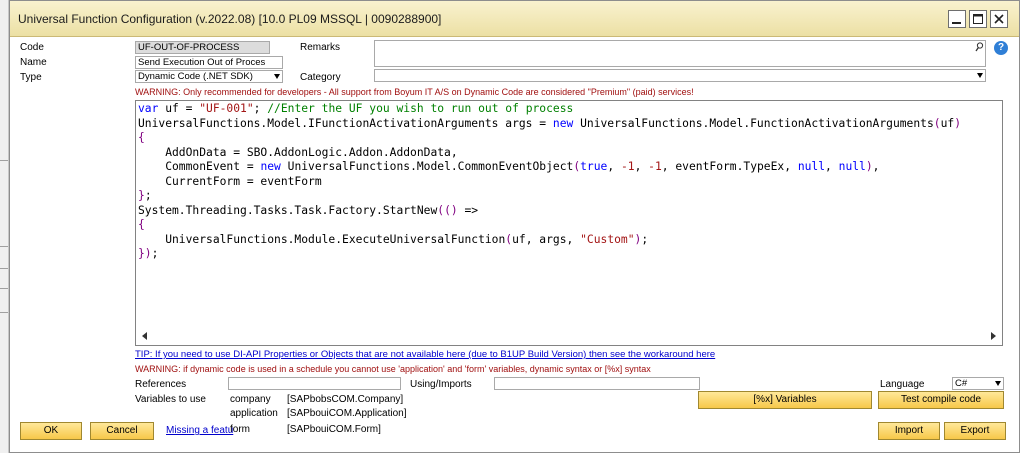 This screenshot has height=453, width=1023. Describe the element at coordinates (33, 62) in the screenshot. I see `name-label: Name` at that location.